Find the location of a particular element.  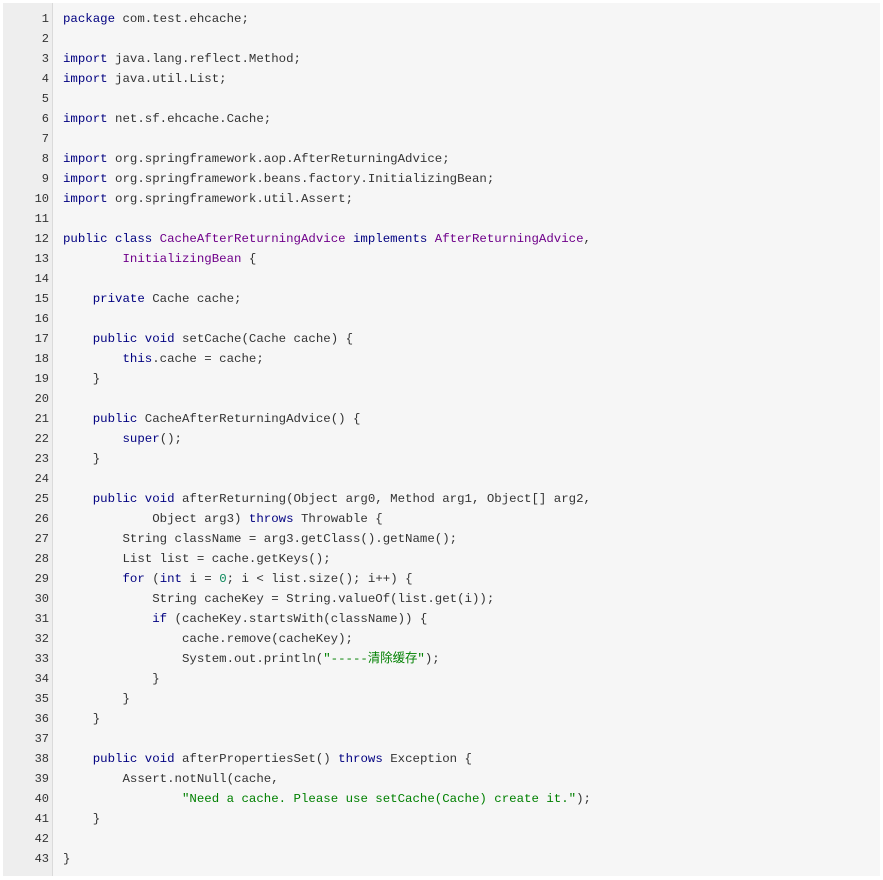

line-number: 27 is located at coordinates (41, 539).